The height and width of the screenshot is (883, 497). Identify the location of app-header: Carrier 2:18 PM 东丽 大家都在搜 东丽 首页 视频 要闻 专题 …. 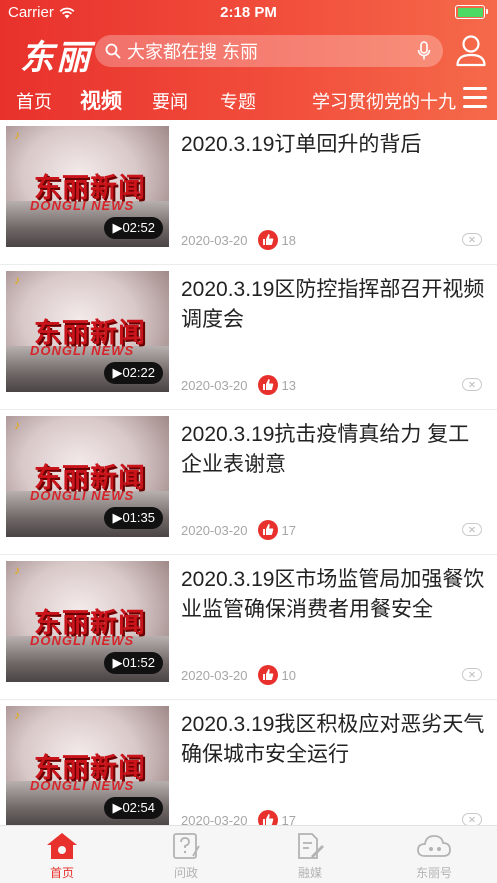
(248, 60).